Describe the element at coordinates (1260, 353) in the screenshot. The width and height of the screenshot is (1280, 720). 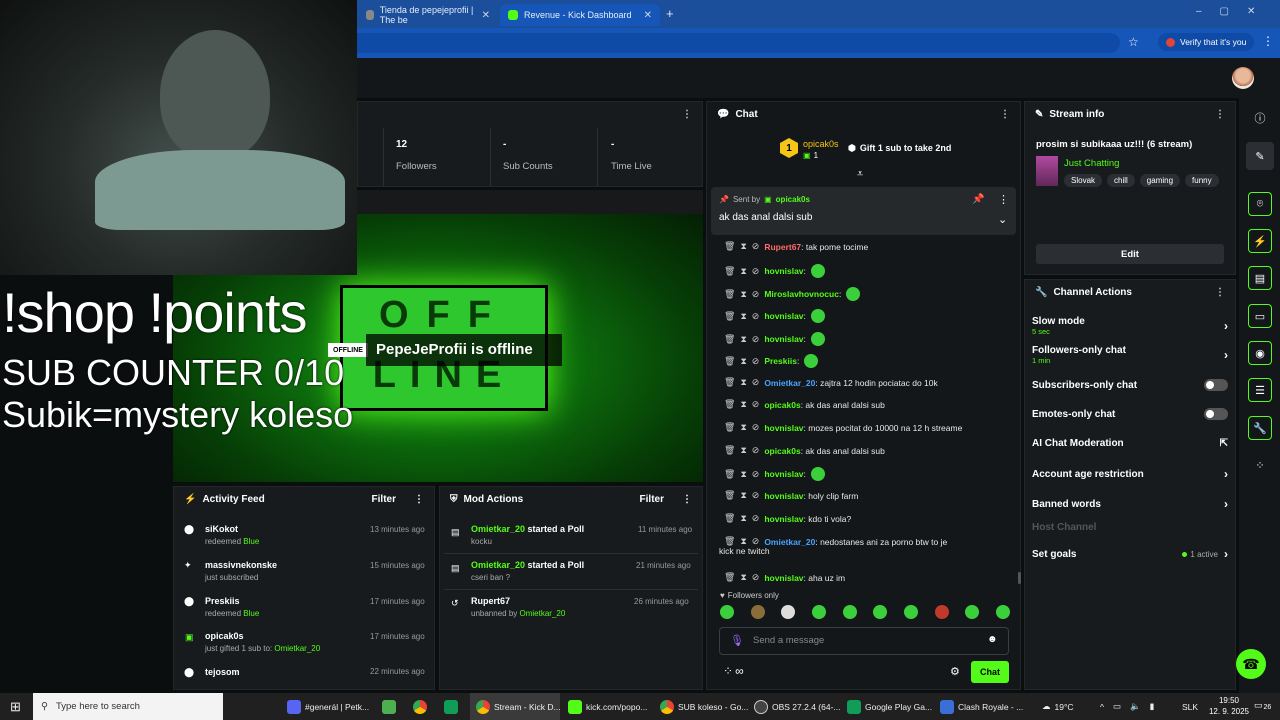
I see `broadcast-icon: ◉` at that location.